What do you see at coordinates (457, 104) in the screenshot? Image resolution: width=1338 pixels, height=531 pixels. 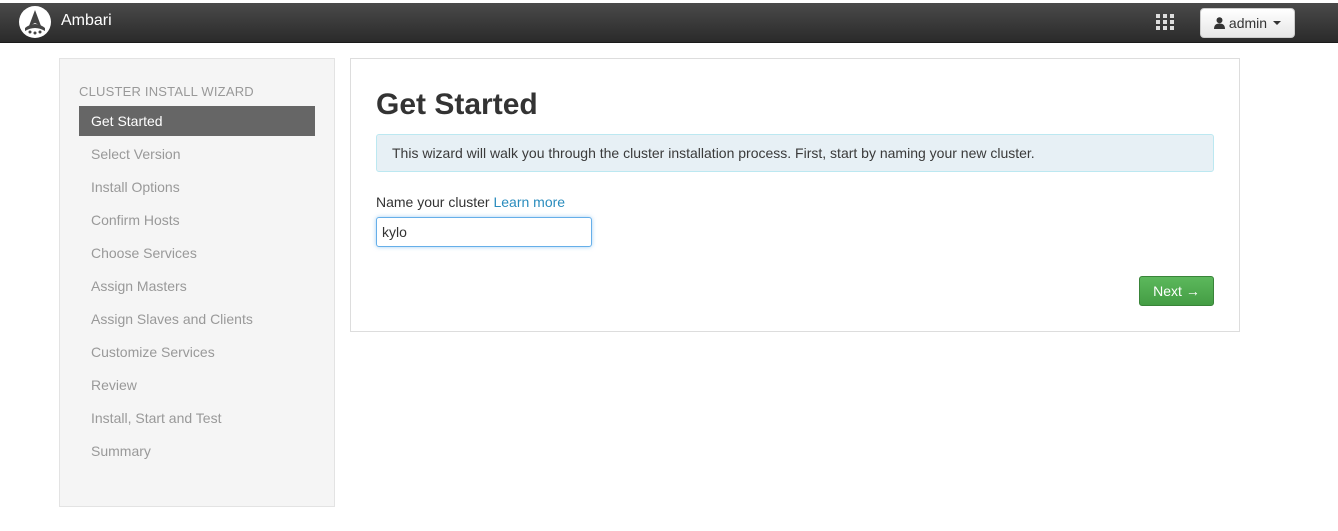 I see `page-title: Get Started` at bounding box center [457, 104].